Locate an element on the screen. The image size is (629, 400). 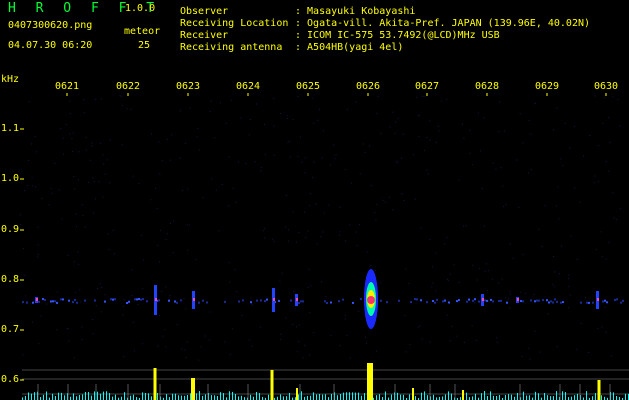
freq-tick-1-1: 1.1 is located at coordinates (10, 128).